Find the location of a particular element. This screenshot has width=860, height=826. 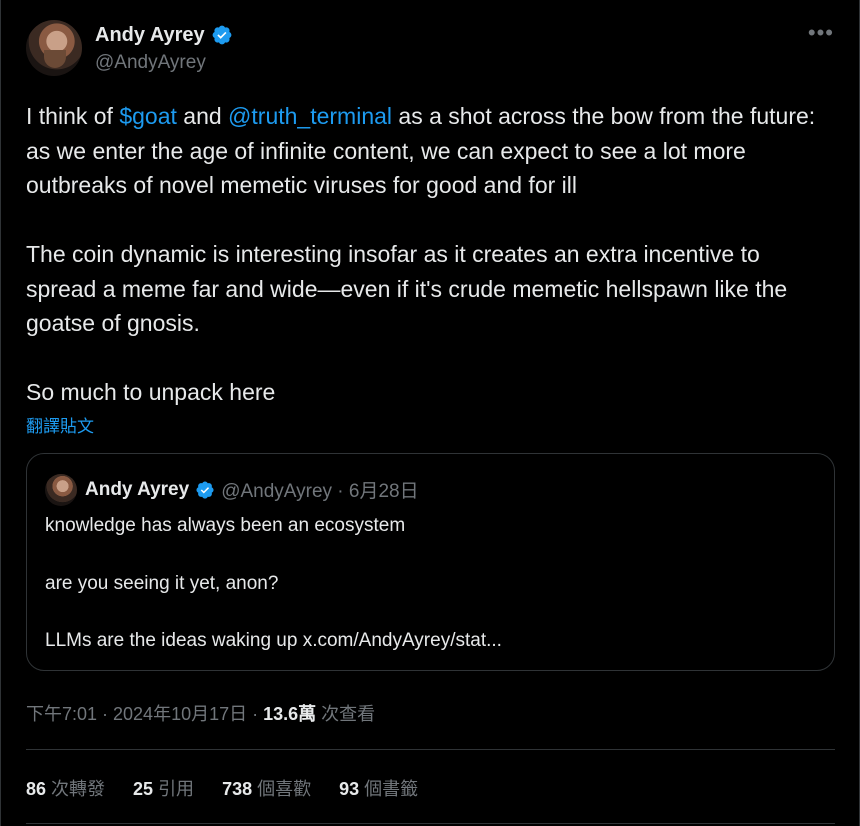

stat-retweets: 86 次轉發 is located at coordinates (65, 788).